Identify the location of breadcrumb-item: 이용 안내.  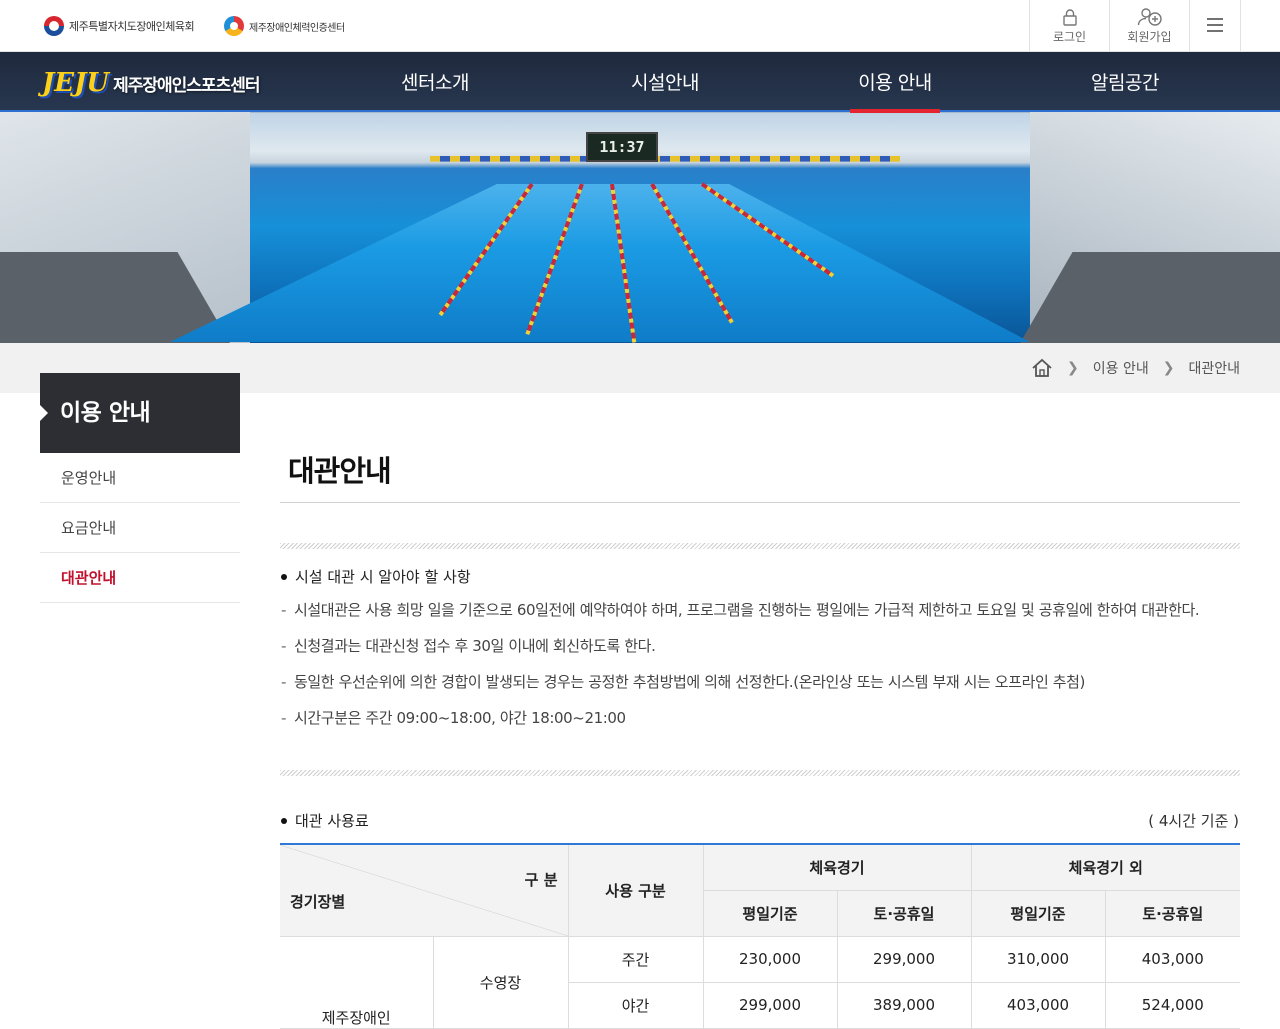
(1121, 368).